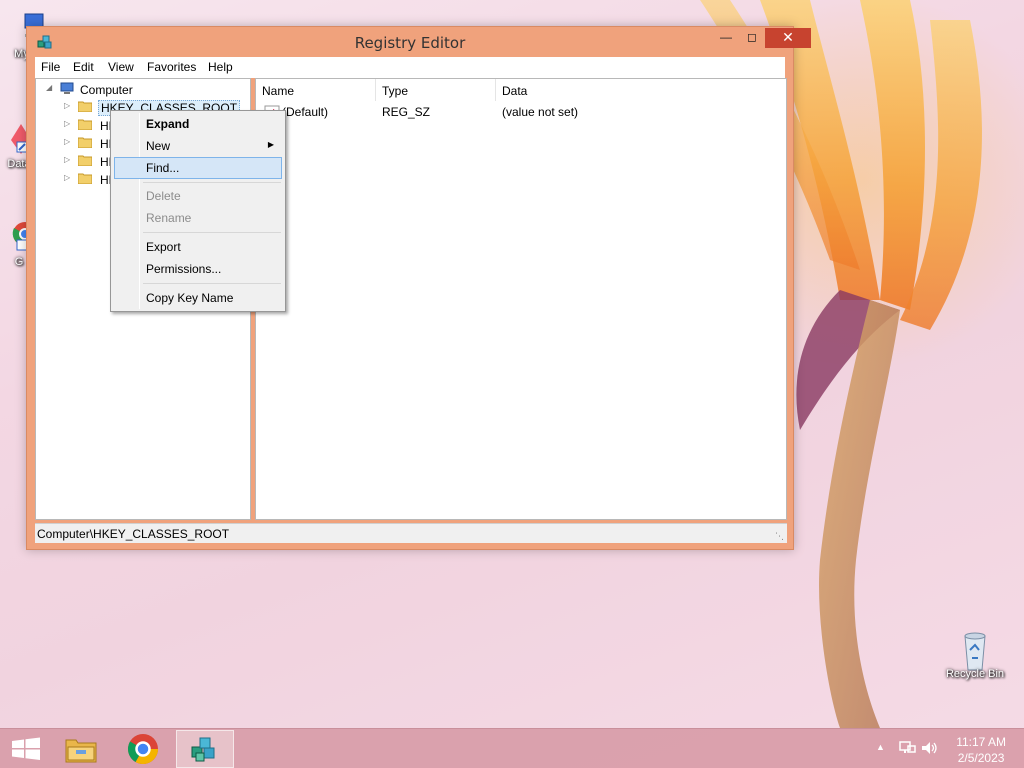 The width and height of the screenshot is (1024, 768). I want to click on minimize-icon: —, so click(726, 37).